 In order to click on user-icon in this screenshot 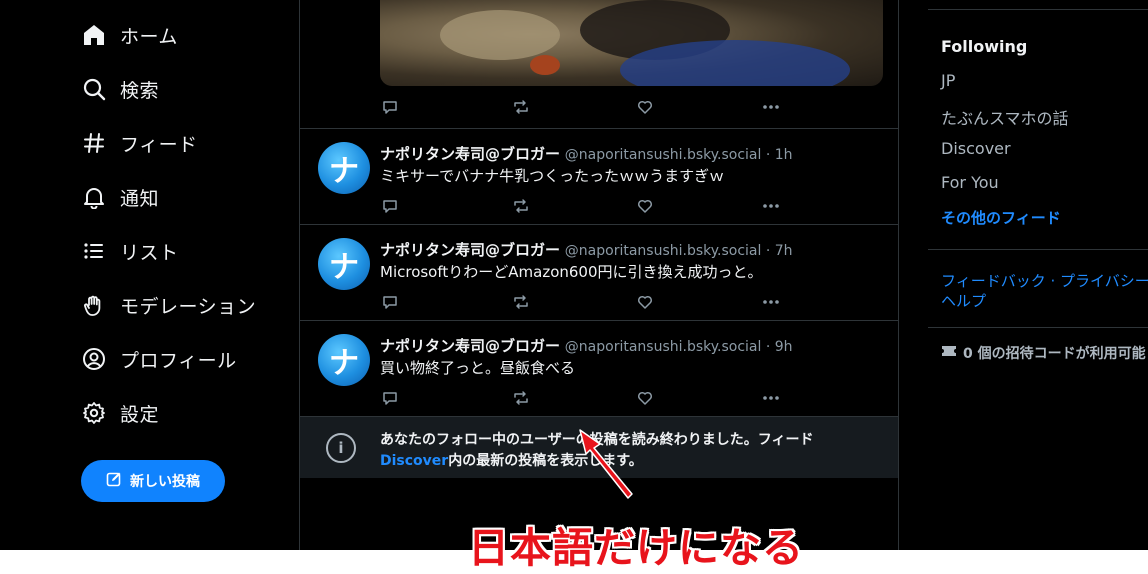, I will do `click(94, 359)`.